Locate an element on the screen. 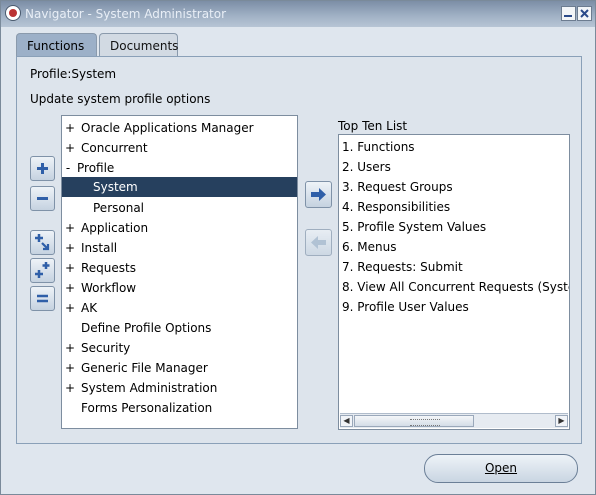 The height and width of the screenshot is (495, 596). collapse-all-icon is located at coordinates (42, 298).